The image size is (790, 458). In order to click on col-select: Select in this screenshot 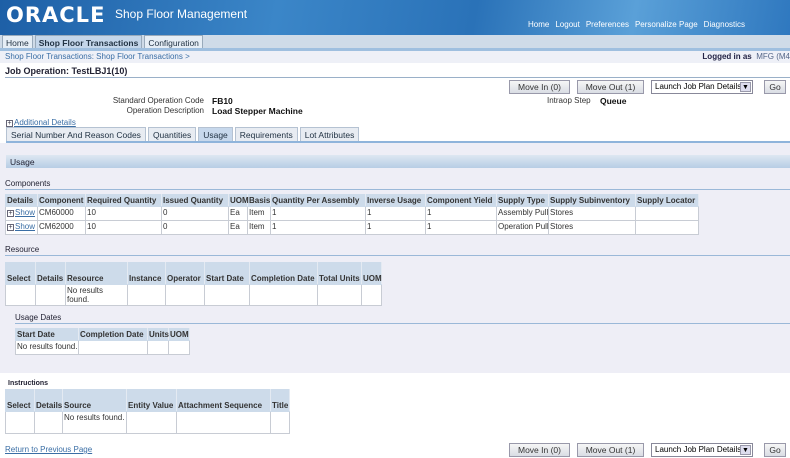, I will do `click(20, 273)`.